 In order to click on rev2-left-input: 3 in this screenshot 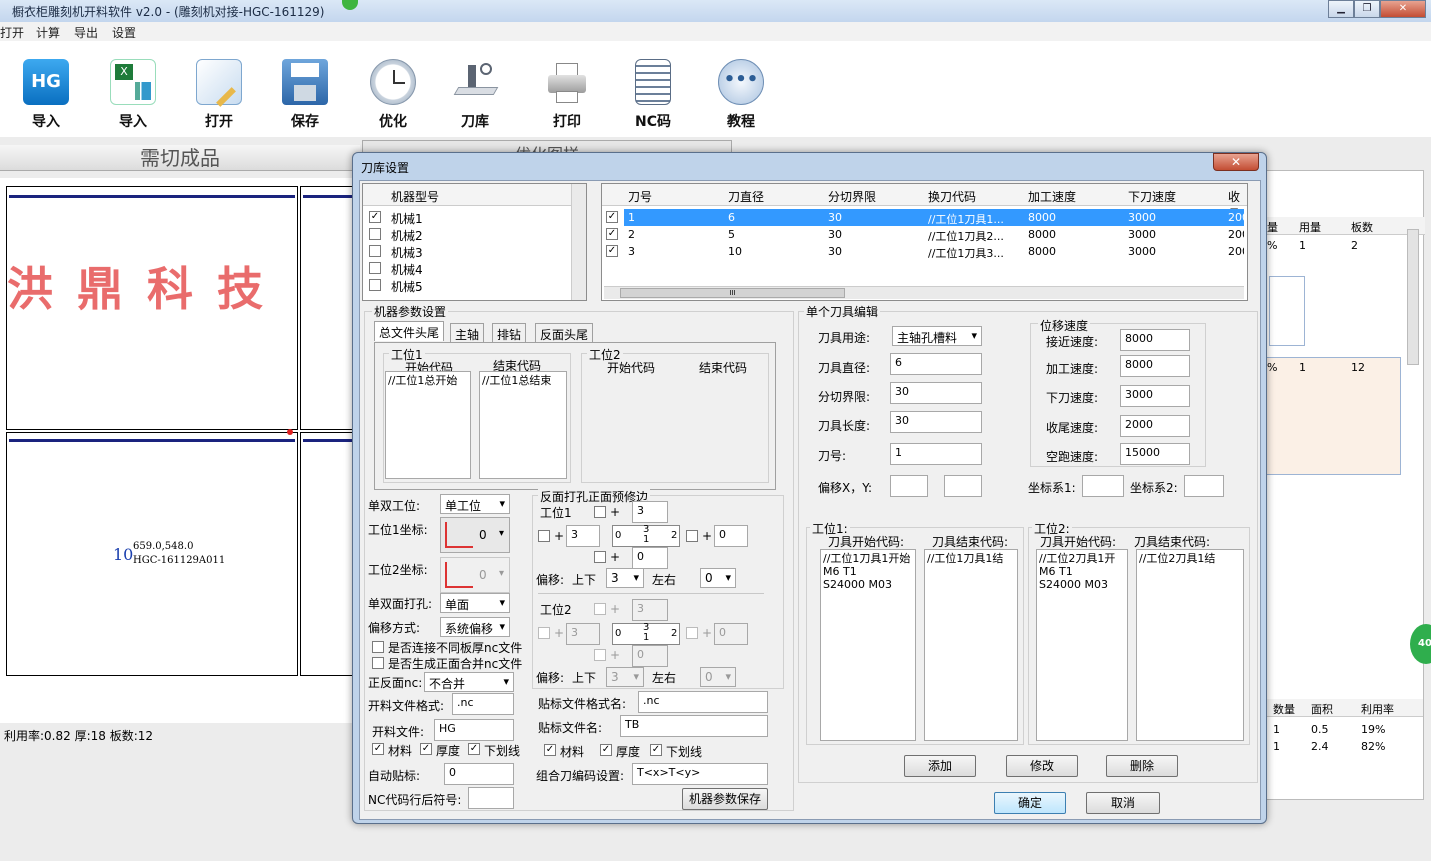, I will do `click(583, 634)`.